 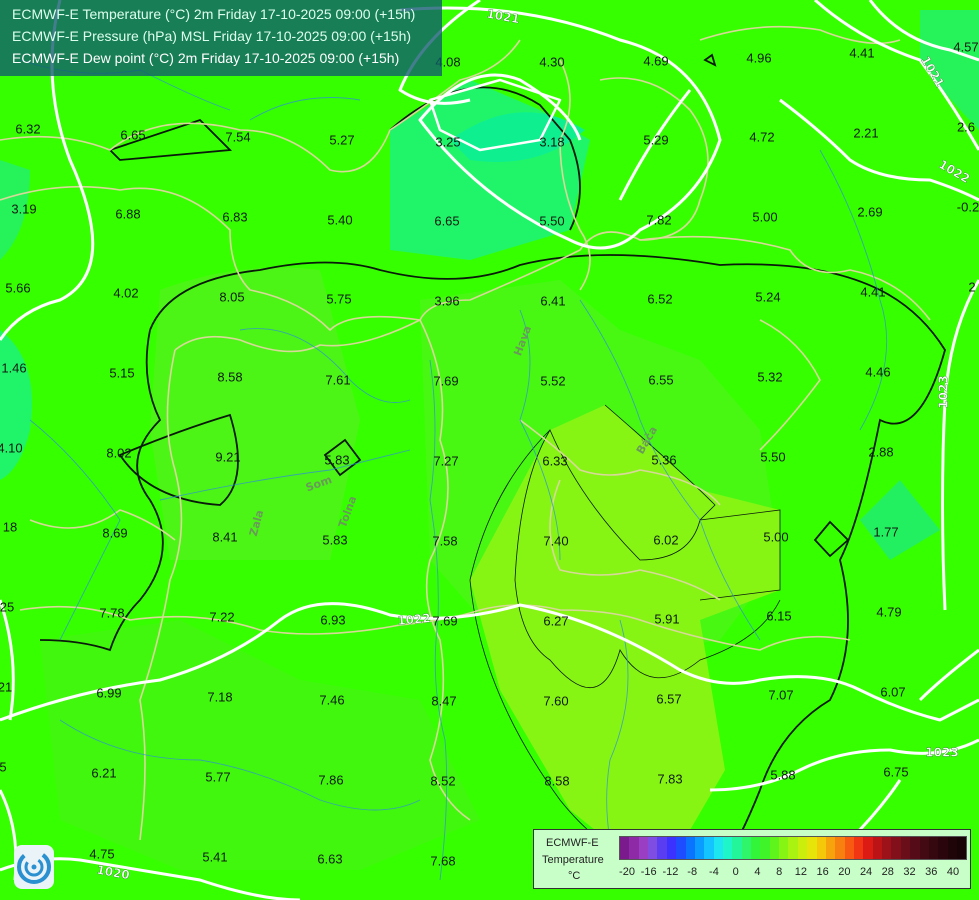 I want to click on dewpoint-value: 7.78, so click(x=111, y=612).